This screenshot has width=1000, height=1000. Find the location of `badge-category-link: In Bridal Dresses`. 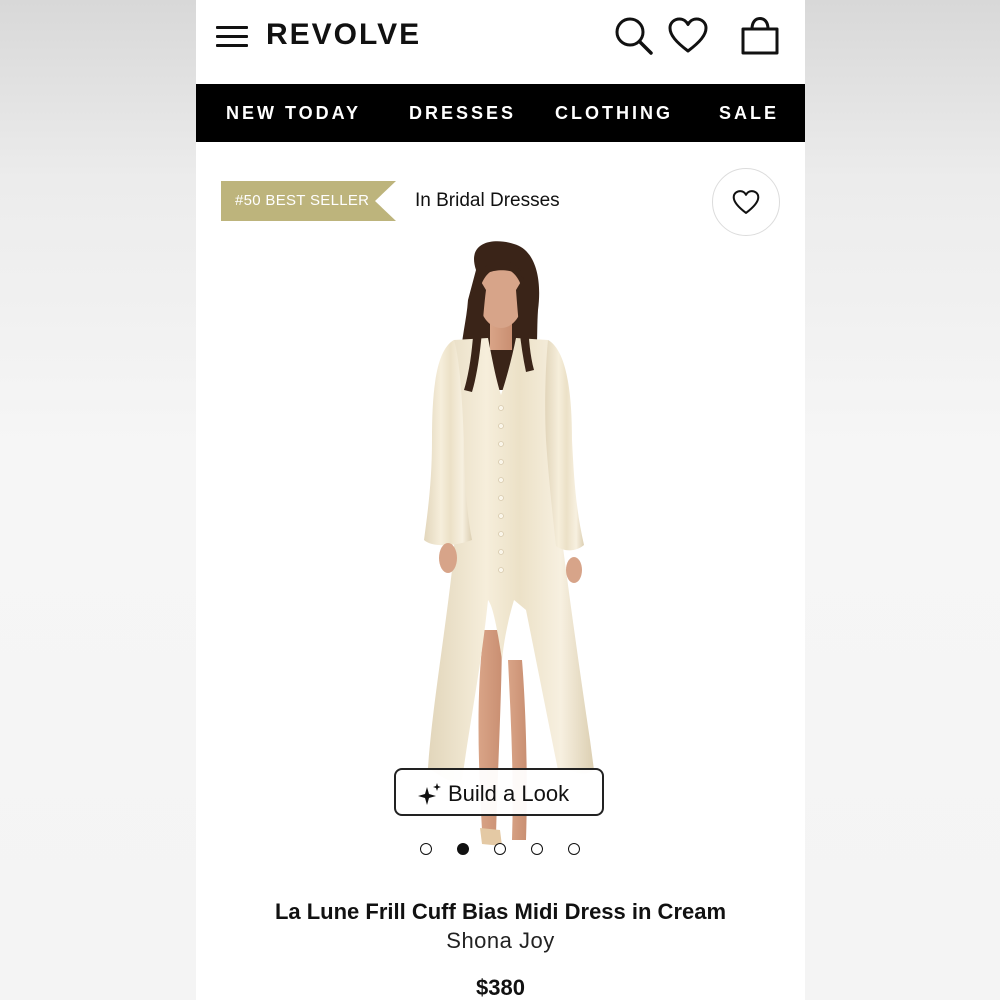

badge-category-link: In Bridal Dresses is located at coordinates (487, 201).